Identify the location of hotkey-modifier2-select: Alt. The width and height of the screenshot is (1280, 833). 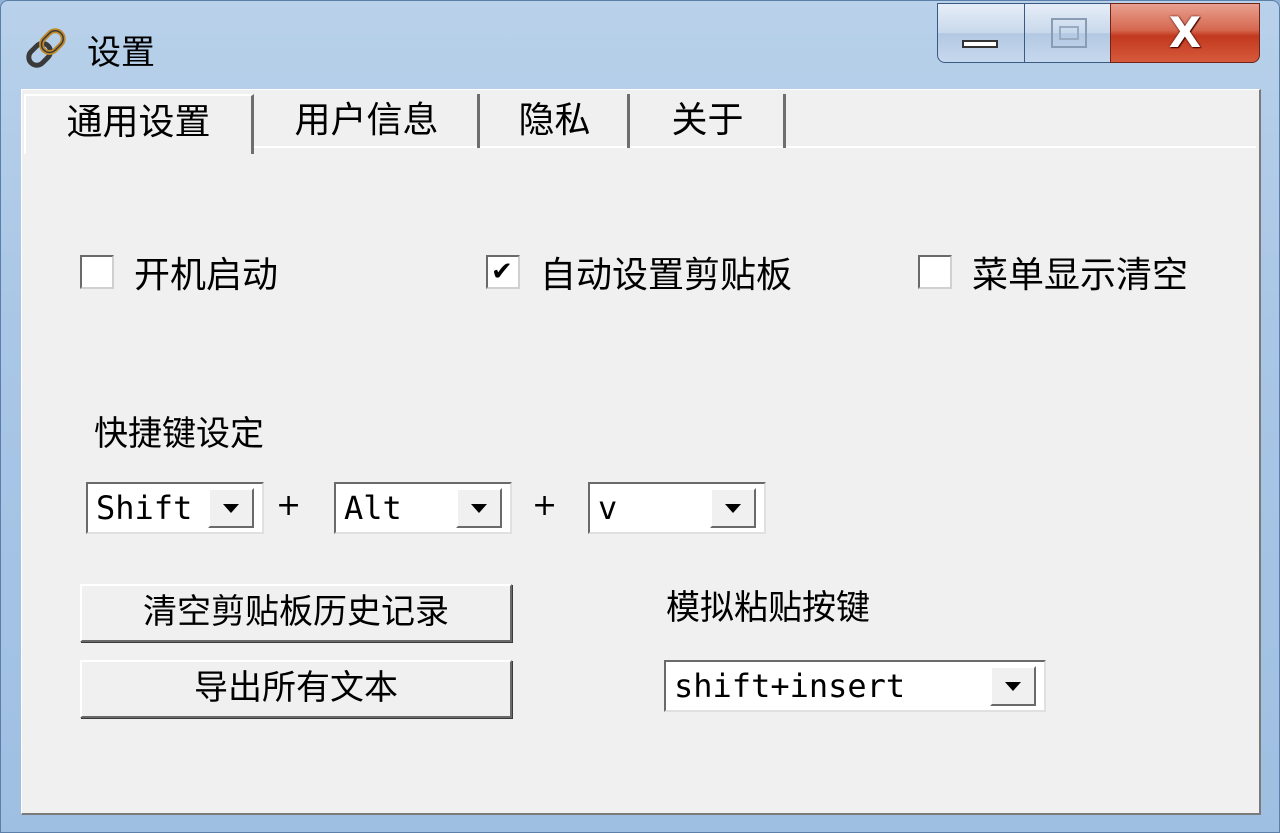
(423, 508).